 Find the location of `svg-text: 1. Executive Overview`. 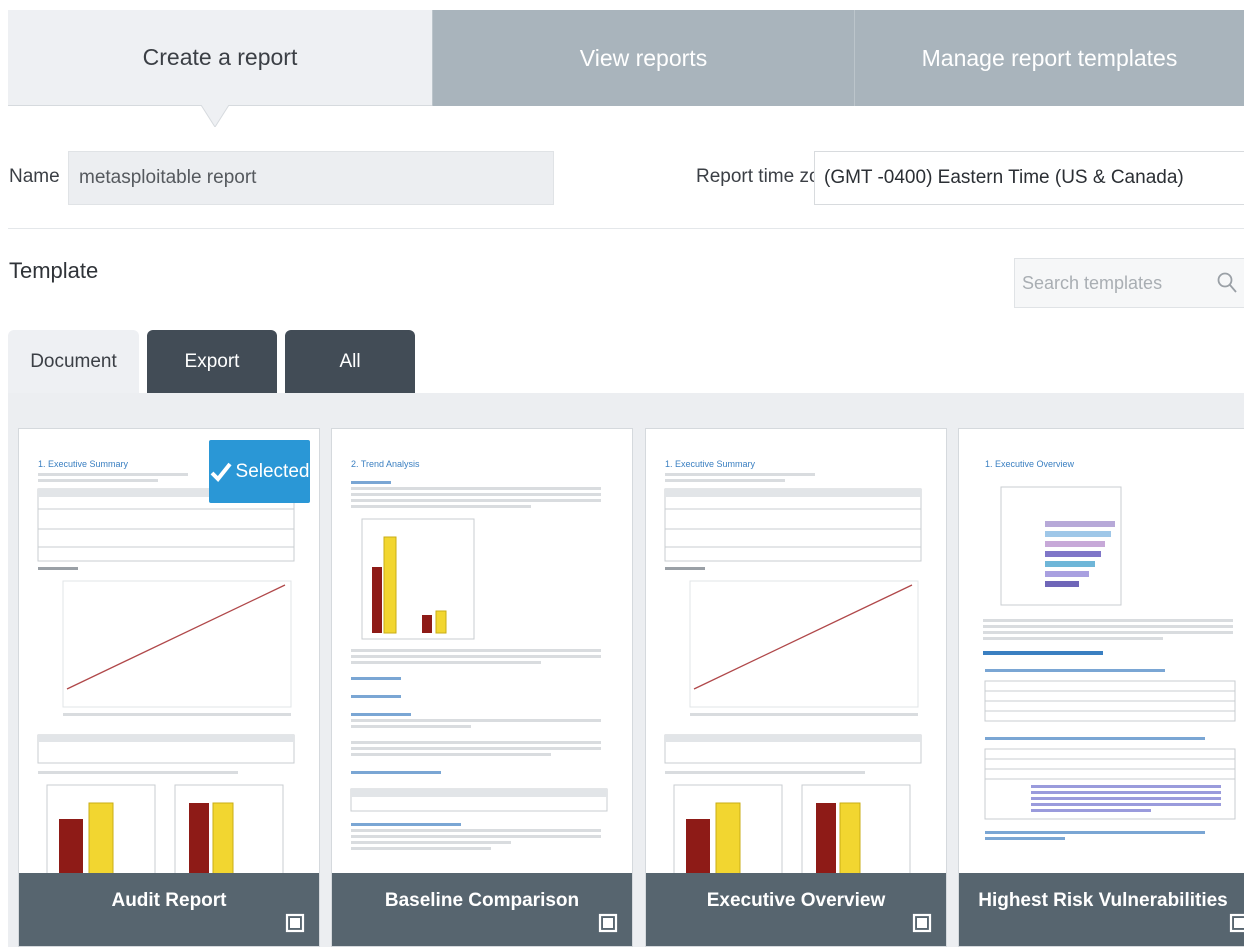

svg-text: 1. Executive Overview is located at coordinates (1030, 464).